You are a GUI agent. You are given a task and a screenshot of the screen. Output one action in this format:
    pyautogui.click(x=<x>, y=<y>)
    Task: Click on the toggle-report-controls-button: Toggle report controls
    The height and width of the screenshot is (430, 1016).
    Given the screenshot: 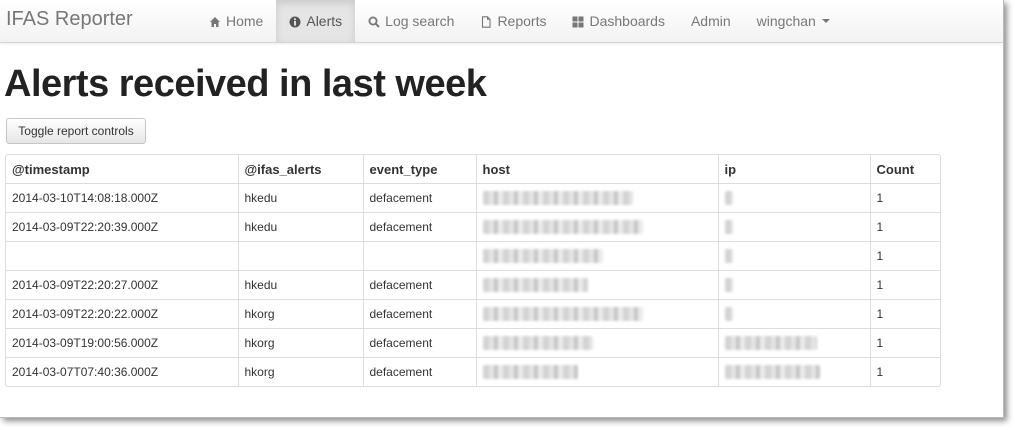 What is the action you would take?
    pyautogui.click(x=76, y=131)
    